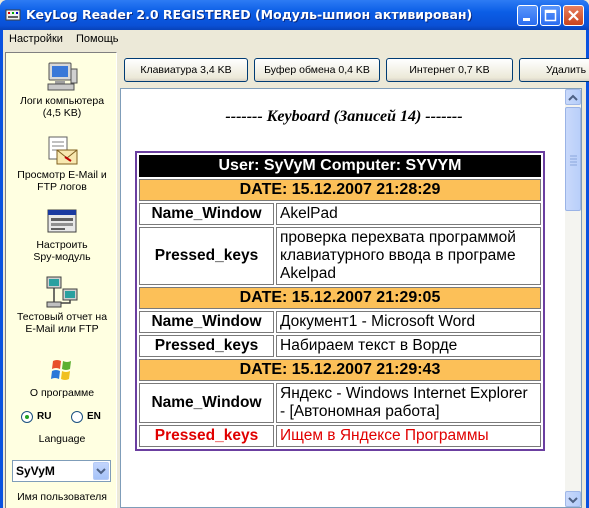  I want to click on table-row: Name_Window AkelPad, so click(340, 214).